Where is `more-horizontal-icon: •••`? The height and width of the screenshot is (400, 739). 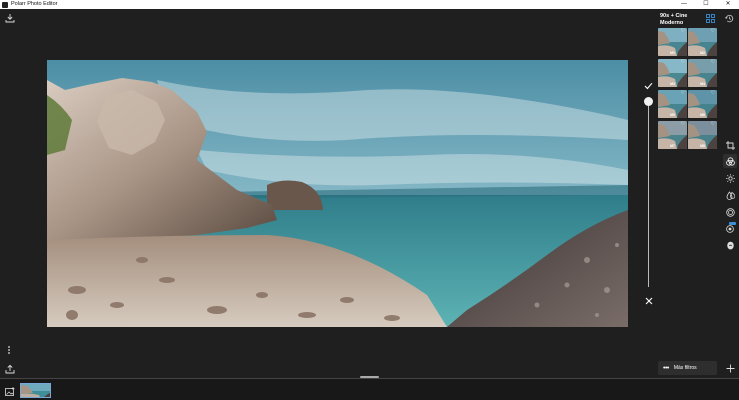
more-horizontal-icon: ••• is located at coordinates (666, 368).